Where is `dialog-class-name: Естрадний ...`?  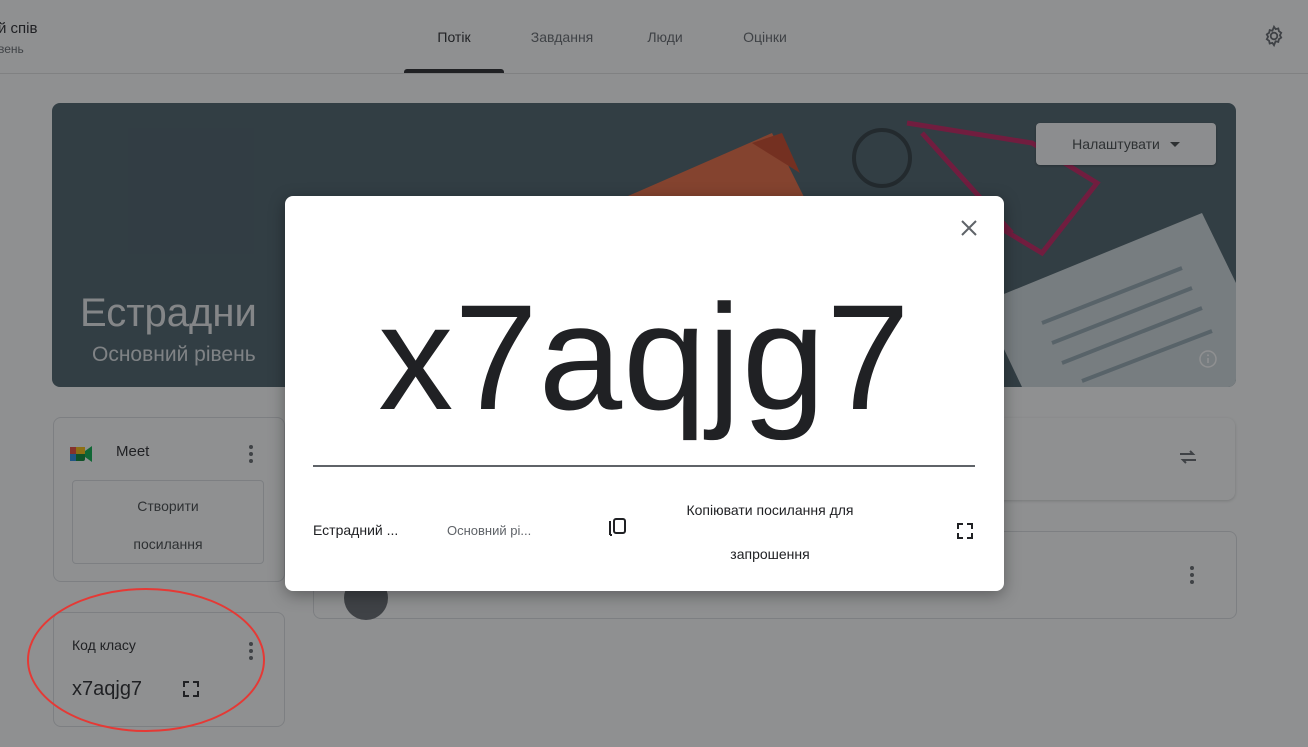
dialog-class-name: Естрадний ... is located at coordinates (356, 530).